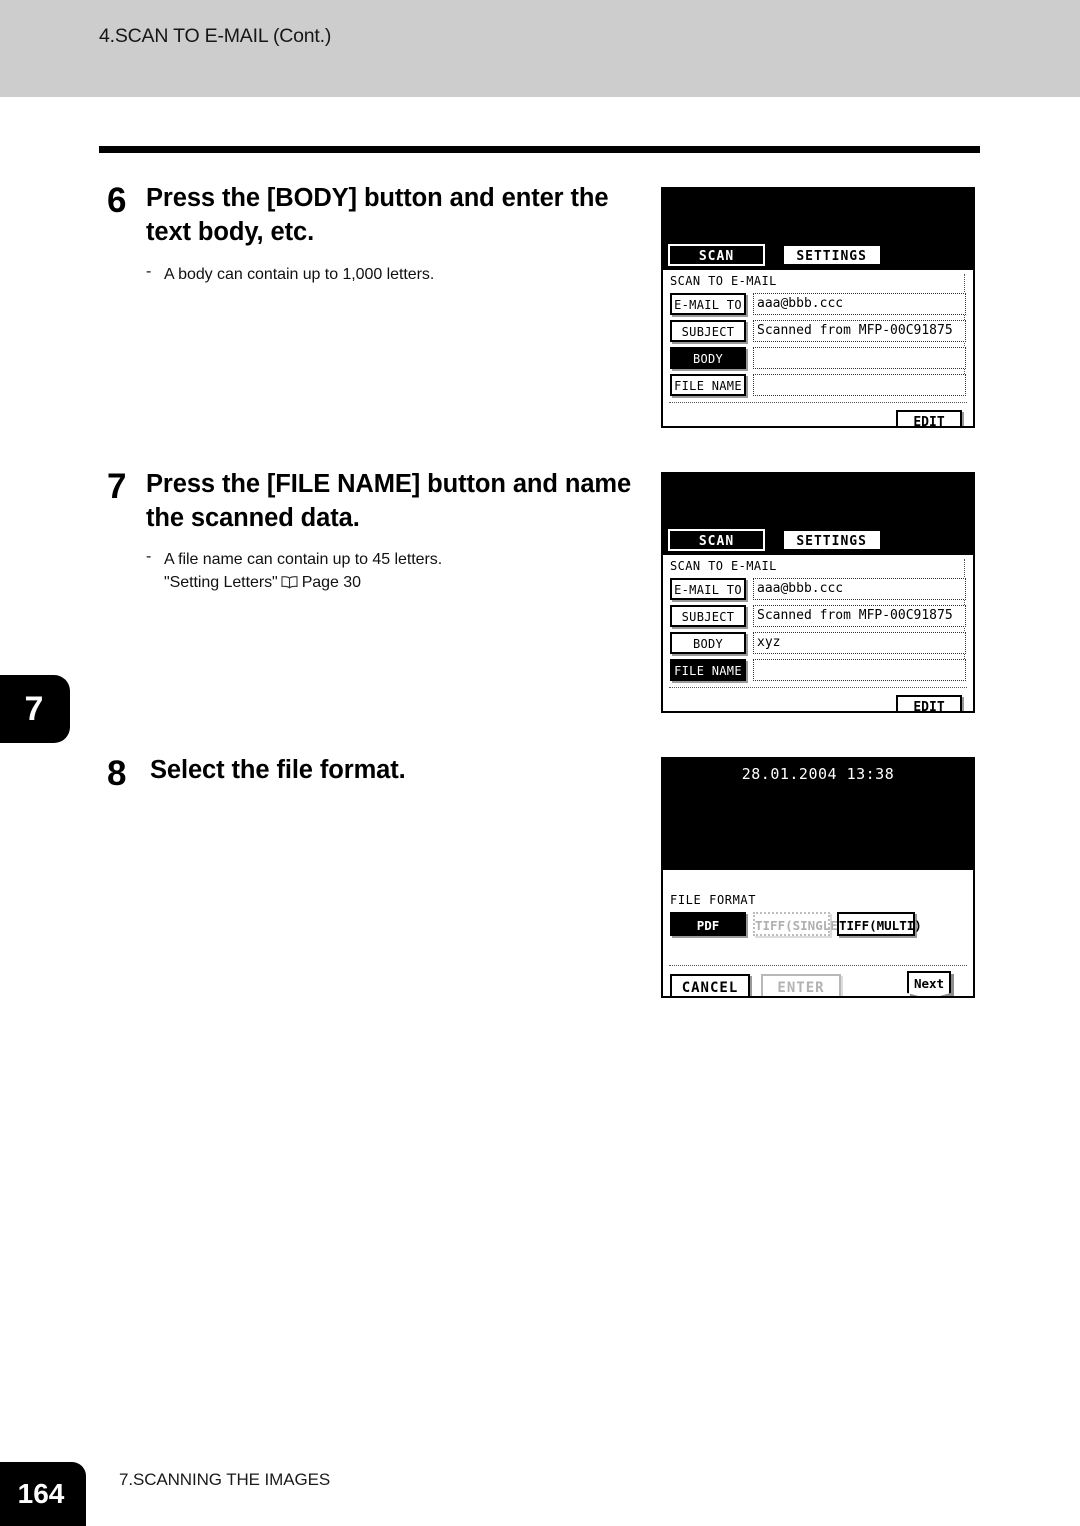 The width and height of the screenshot is (1080, 1526). What do you see at coordinates (929, 703) in the screenshot?
I see `lcd2-edit-button: EDIT` at bounding box center [929, 703].